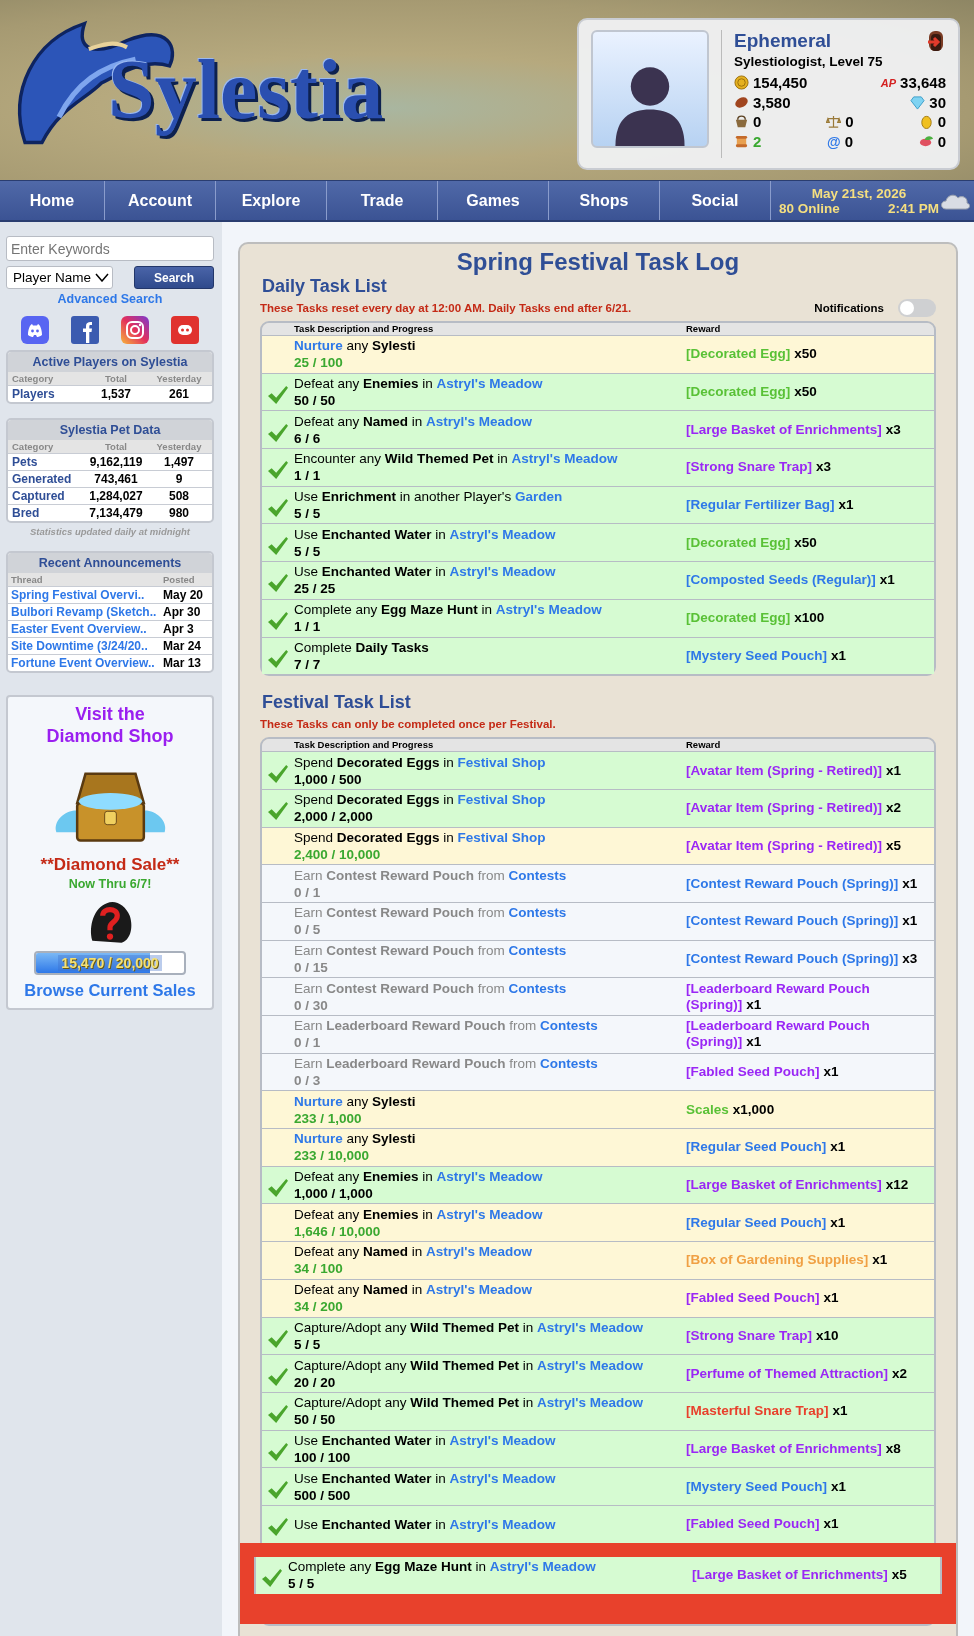 The image size is (974, 1636). I want to click on reward-text: [Large Basket of Enrichments] x12, so click(810, 1185).